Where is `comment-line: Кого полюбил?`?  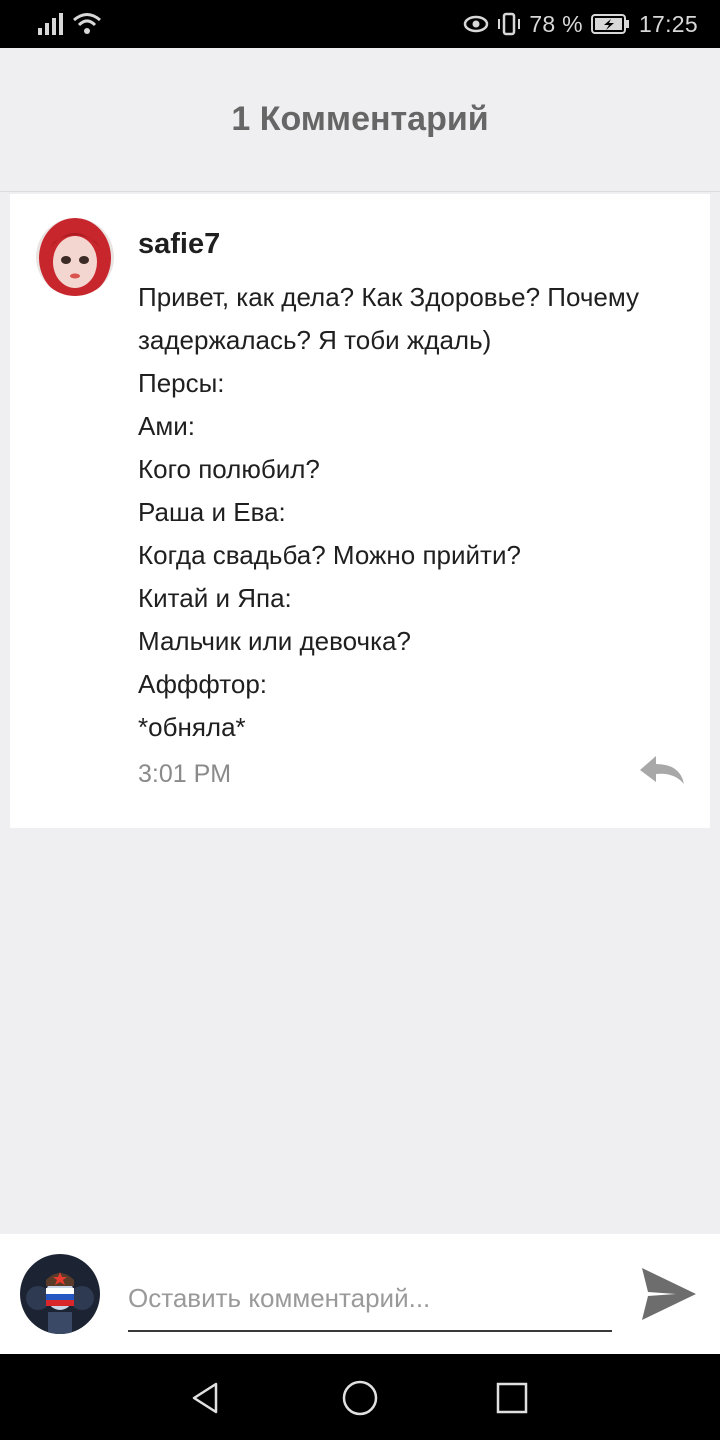
comment-line: Кого полюбил? is located at coordinates (229, 469).